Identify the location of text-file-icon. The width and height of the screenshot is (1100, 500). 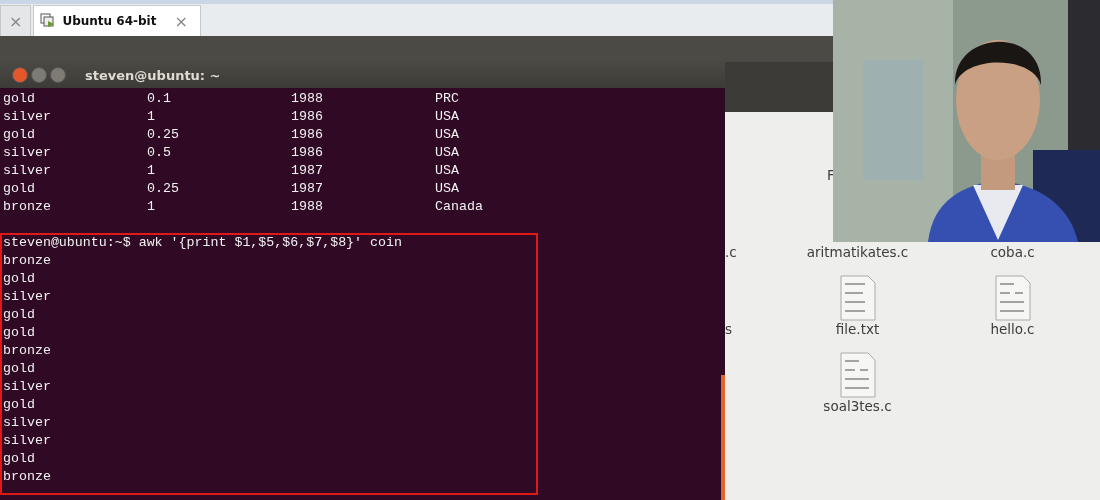
(857, 298).